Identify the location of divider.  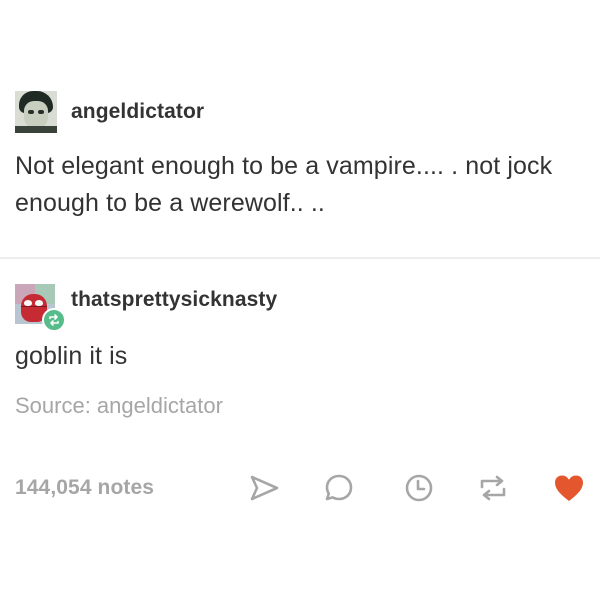
(300, 258).